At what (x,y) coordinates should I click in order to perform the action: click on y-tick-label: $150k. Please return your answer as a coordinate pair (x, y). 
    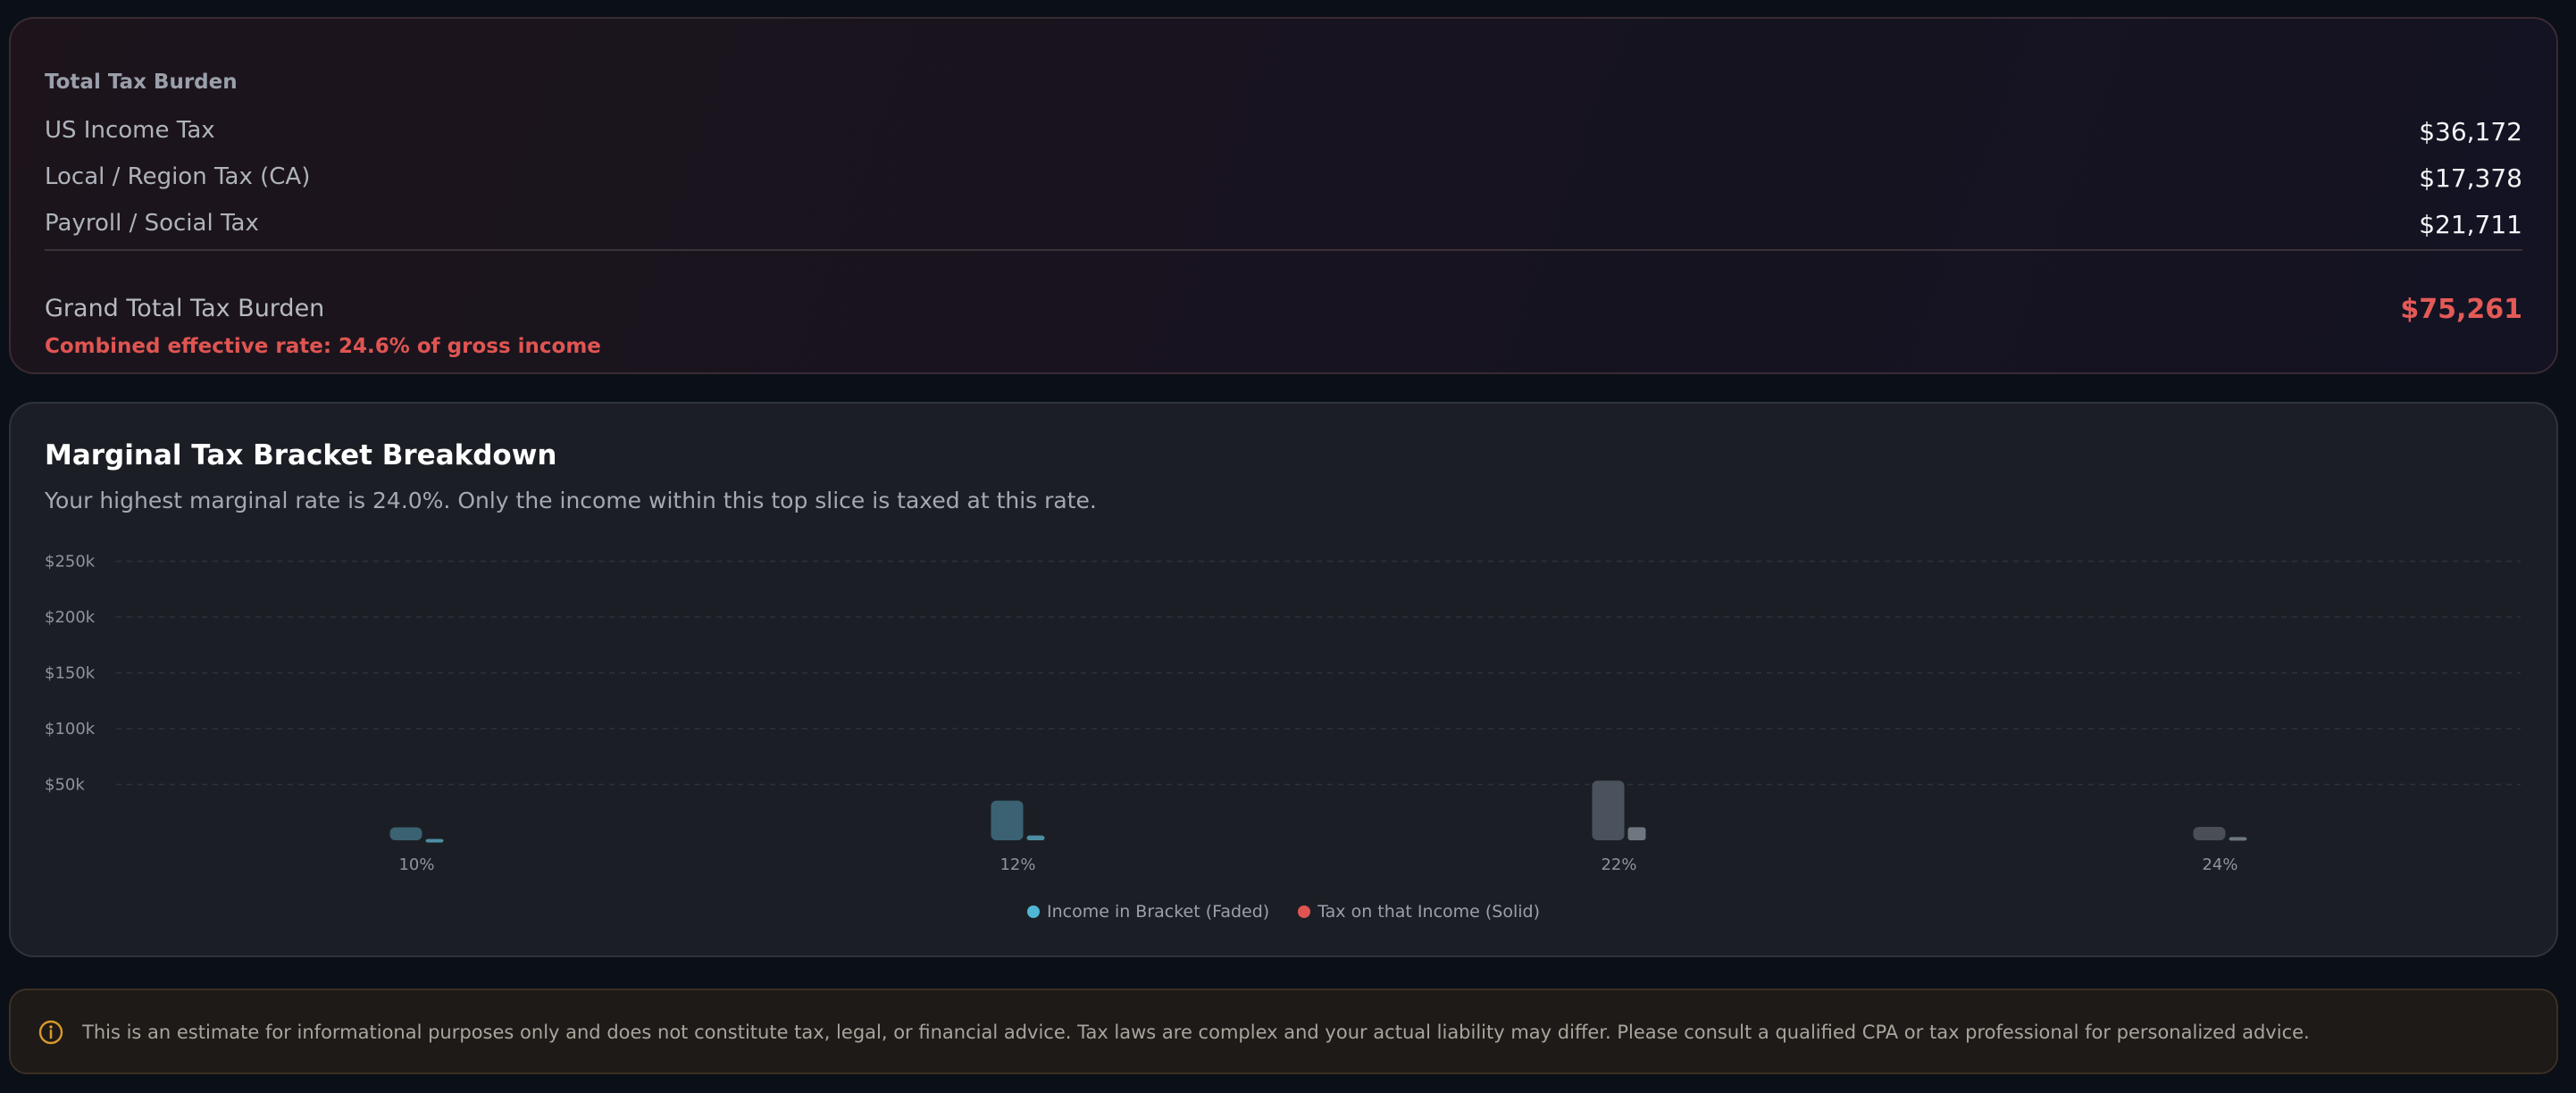
    Looking at the image, I should click on (71, 673).